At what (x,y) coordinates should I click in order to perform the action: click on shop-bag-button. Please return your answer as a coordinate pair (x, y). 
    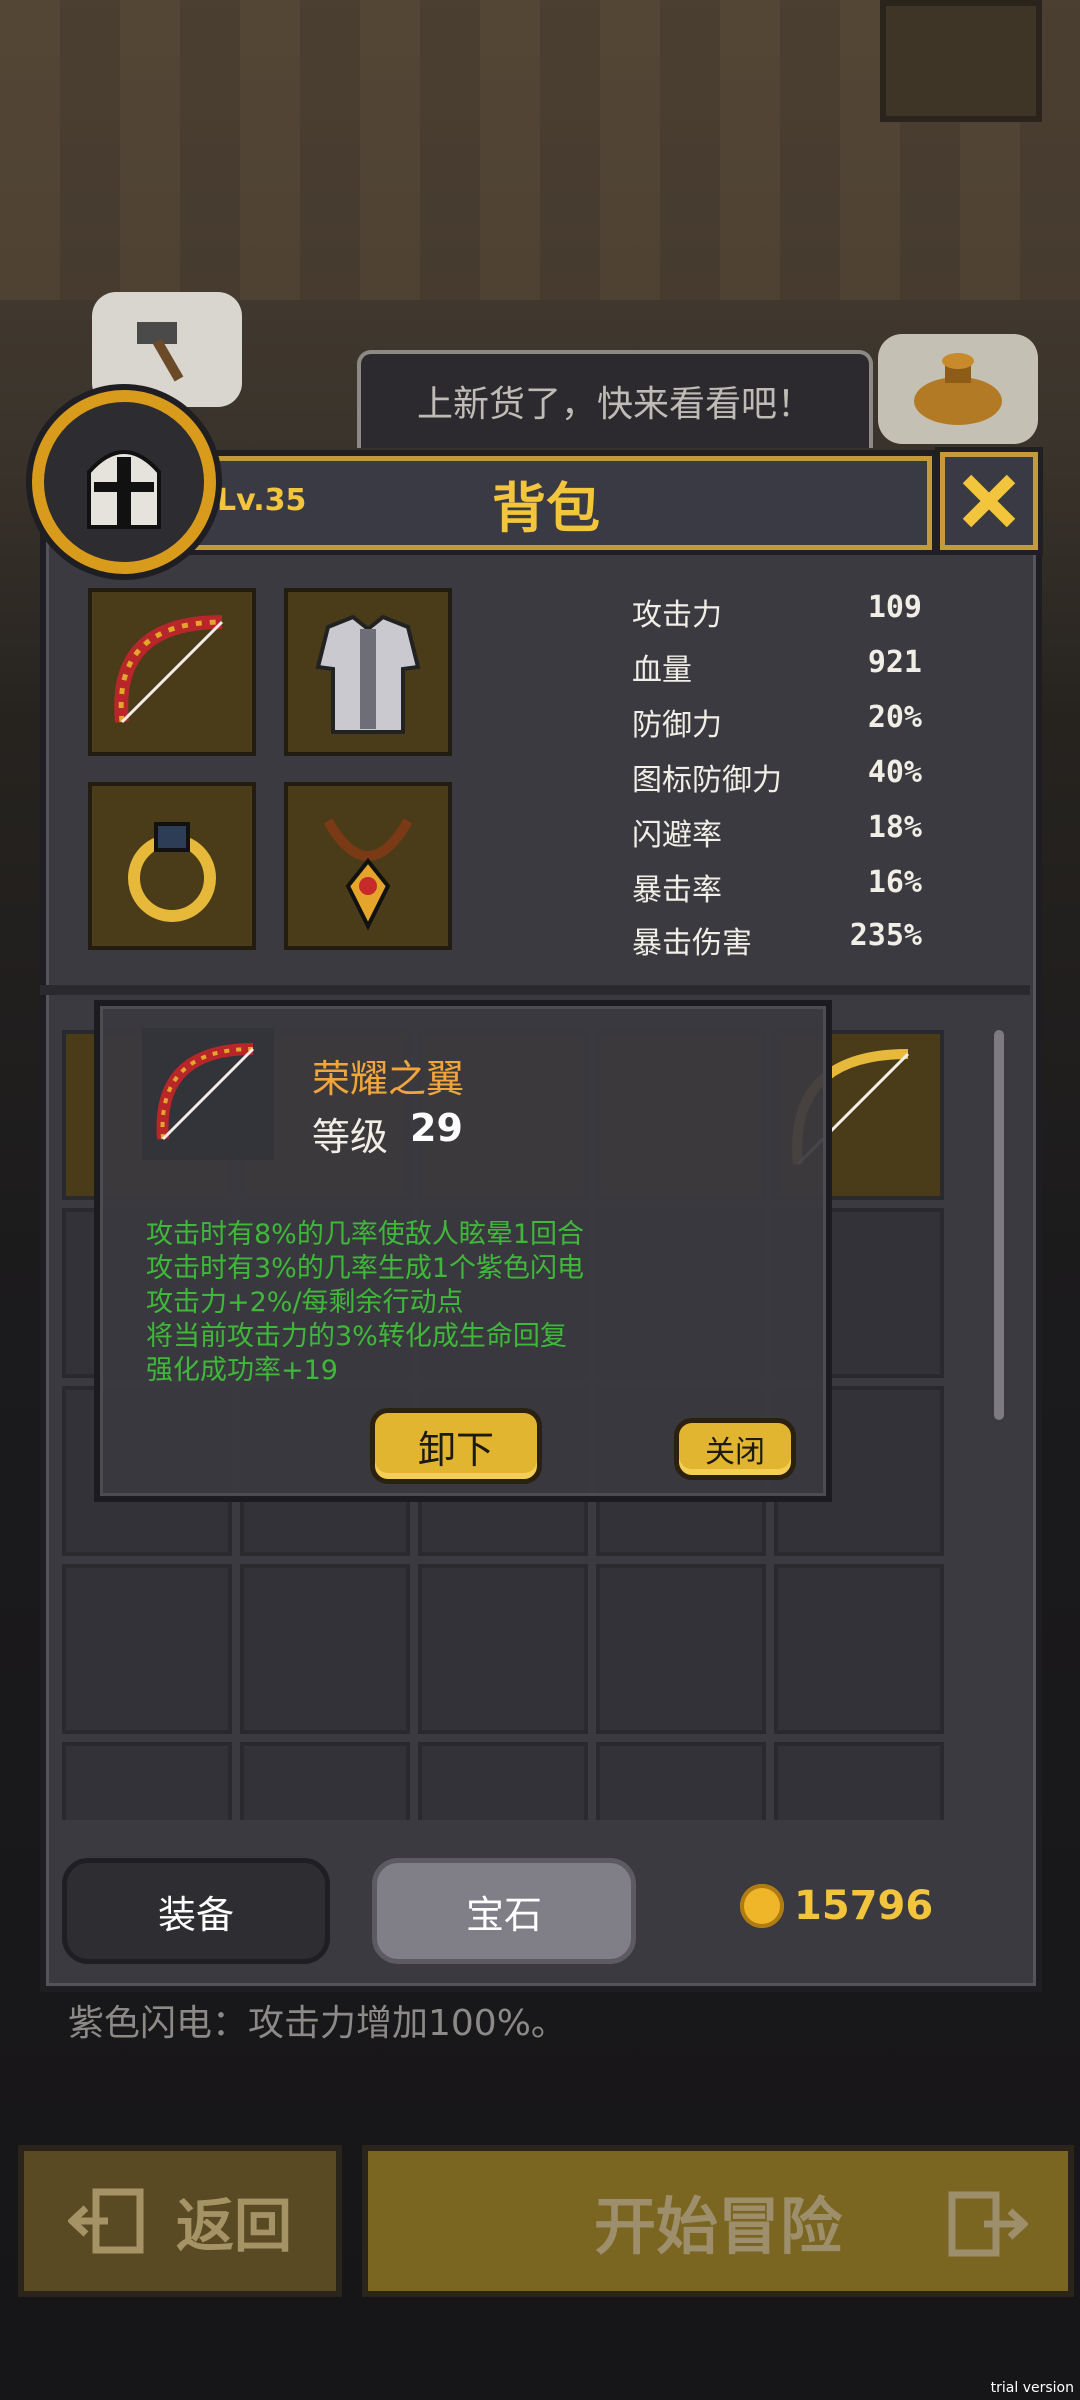
    Looking at the image, I should click on (958, 389).